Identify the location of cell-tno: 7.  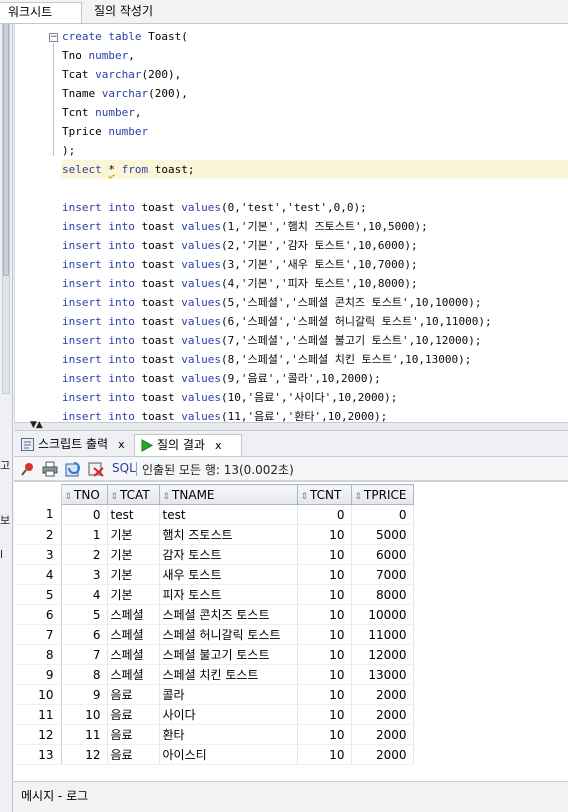
(84, 654).